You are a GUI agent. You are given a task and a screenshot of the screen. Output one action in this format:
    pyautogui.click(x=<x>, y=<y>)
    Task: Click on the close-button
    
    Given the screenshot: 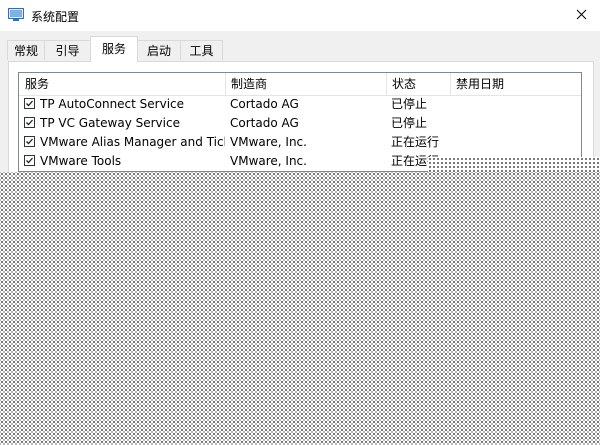 What is the action you would take?
    pyautogui.click(x=581, y=15)
    